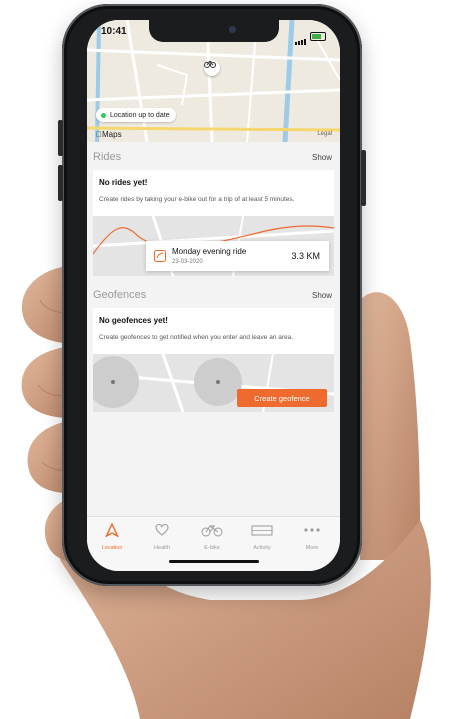 This screenshot has height=719, width=472. What do you see at coordinates (120, 295) in the screenshot?
I see `geofences-title: Geofences` at bounding box center [120, 295].